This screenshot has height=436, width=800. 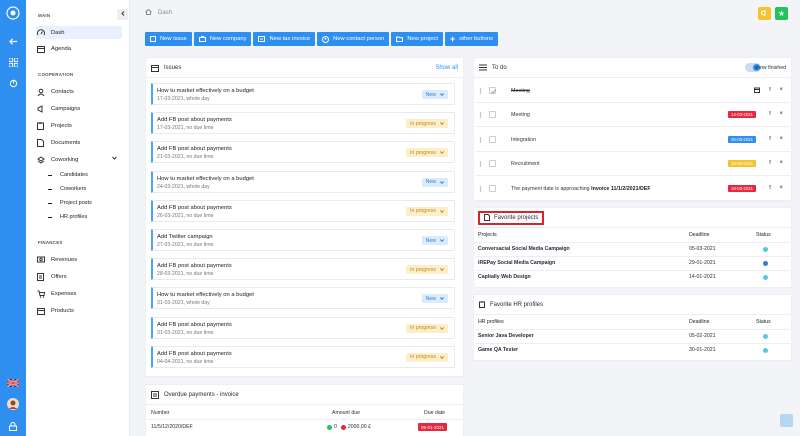 What do you see at coordinates (13, 383) in the screenshot?
I see `uk-flag-icon` at bounding box center [13, 383].